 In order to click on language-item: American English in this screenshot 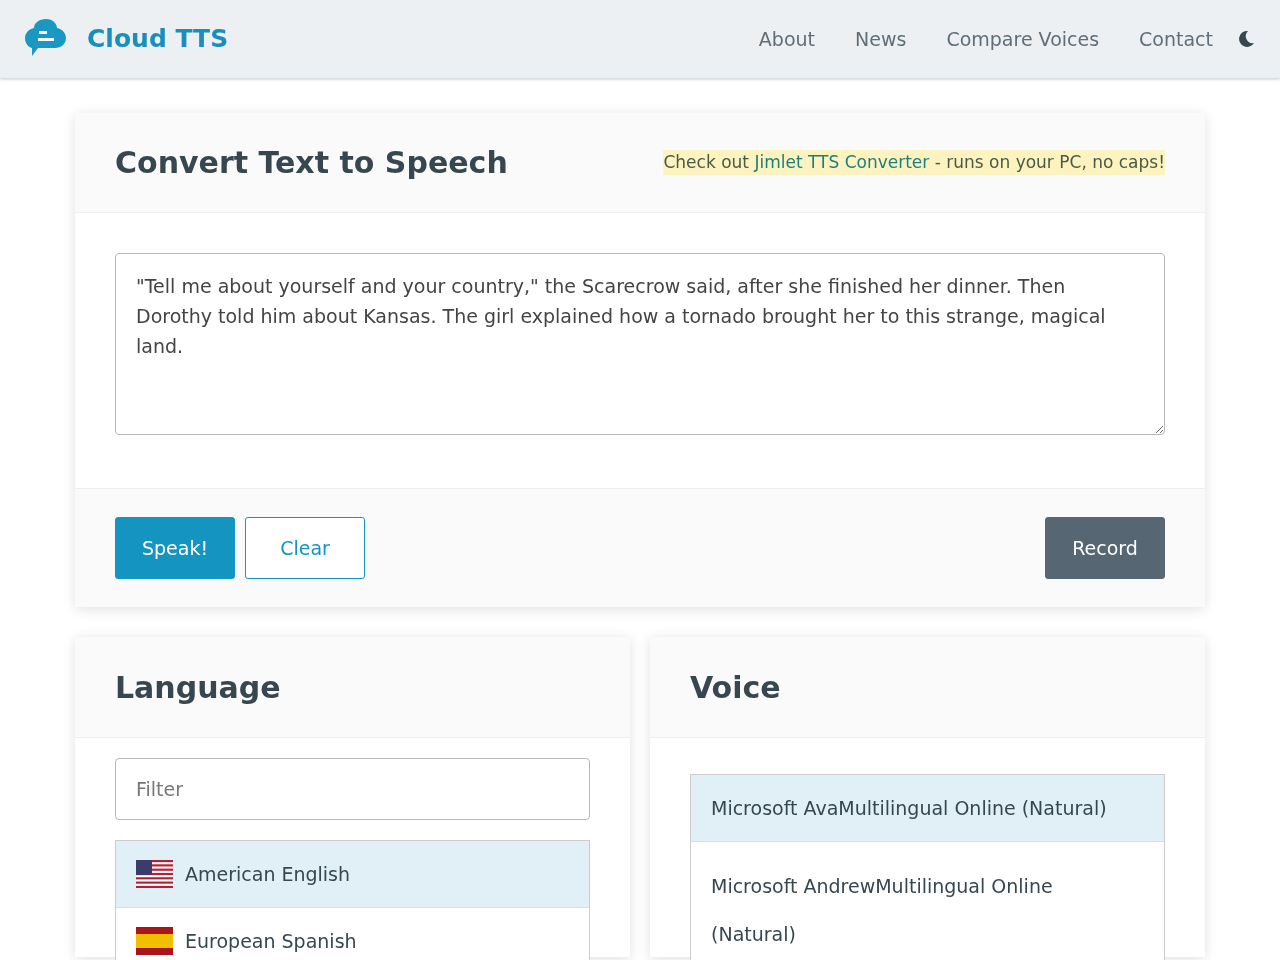, I will do `click(352, 874)`.